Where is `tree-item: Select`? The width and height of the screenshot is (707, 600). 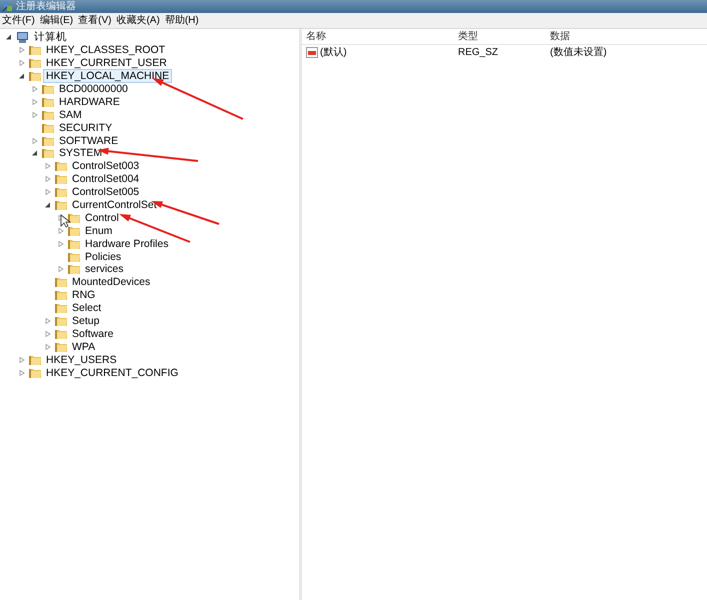
tree-item: Select is located at coordinates (86, 308).